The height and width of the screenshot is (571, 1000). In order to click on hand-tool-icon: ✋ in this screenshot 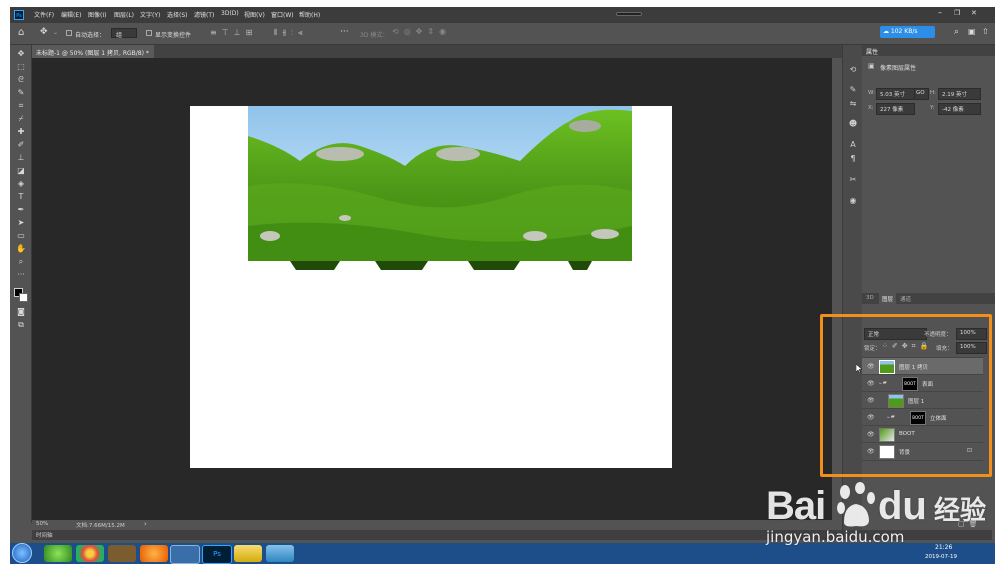, I will do `click(21, 249)`.